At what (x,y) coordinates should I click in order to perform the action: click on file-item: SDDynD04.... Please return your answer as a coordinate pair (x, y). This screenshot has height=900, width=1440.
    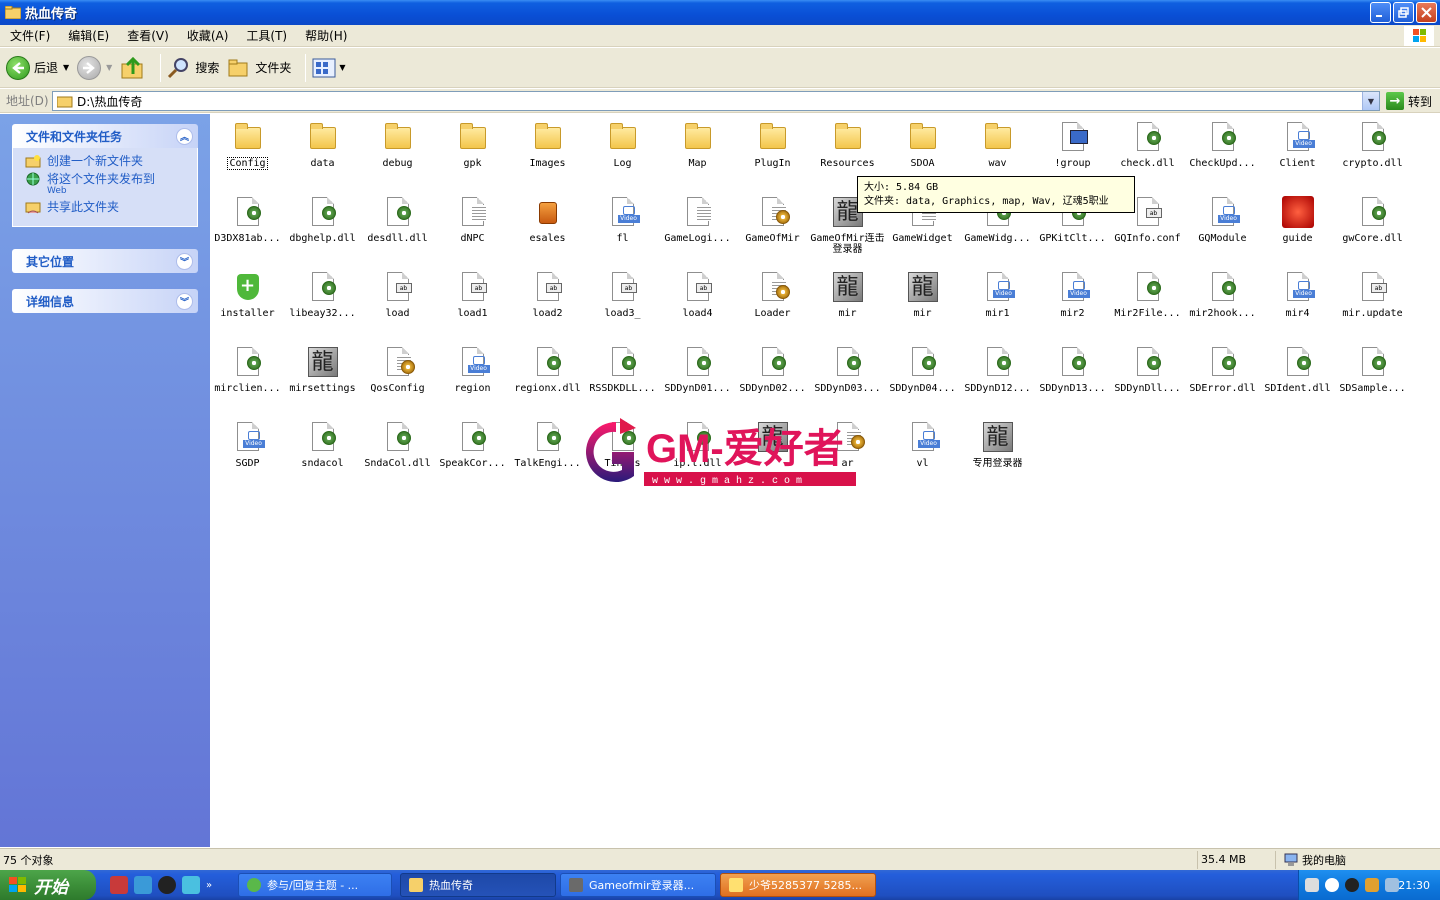
    Looking at the image, I should click on (922, 368).